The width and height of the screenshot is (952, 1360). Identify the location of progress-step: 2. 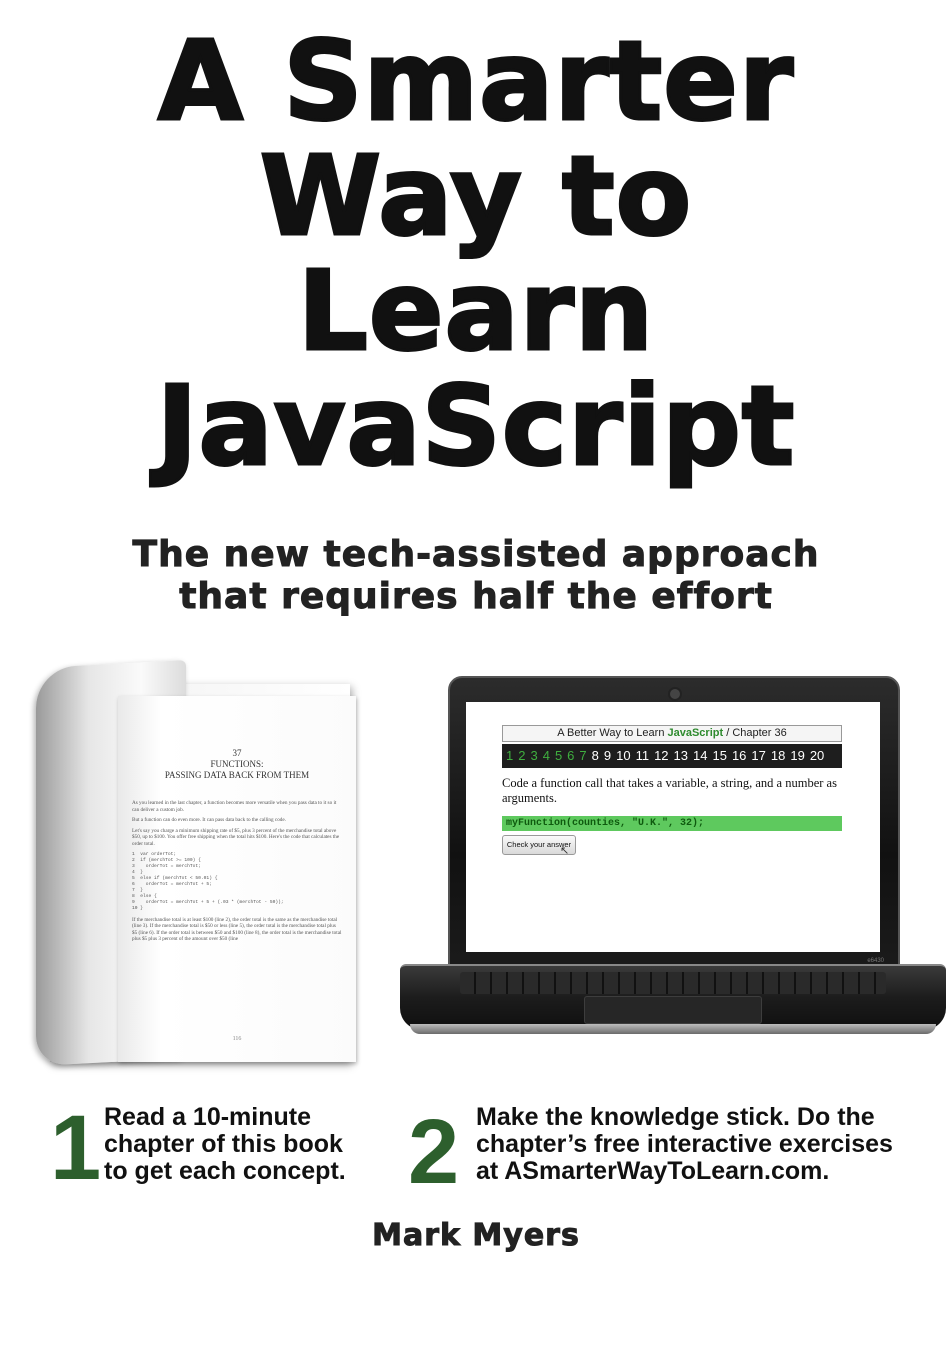
(522, 755).